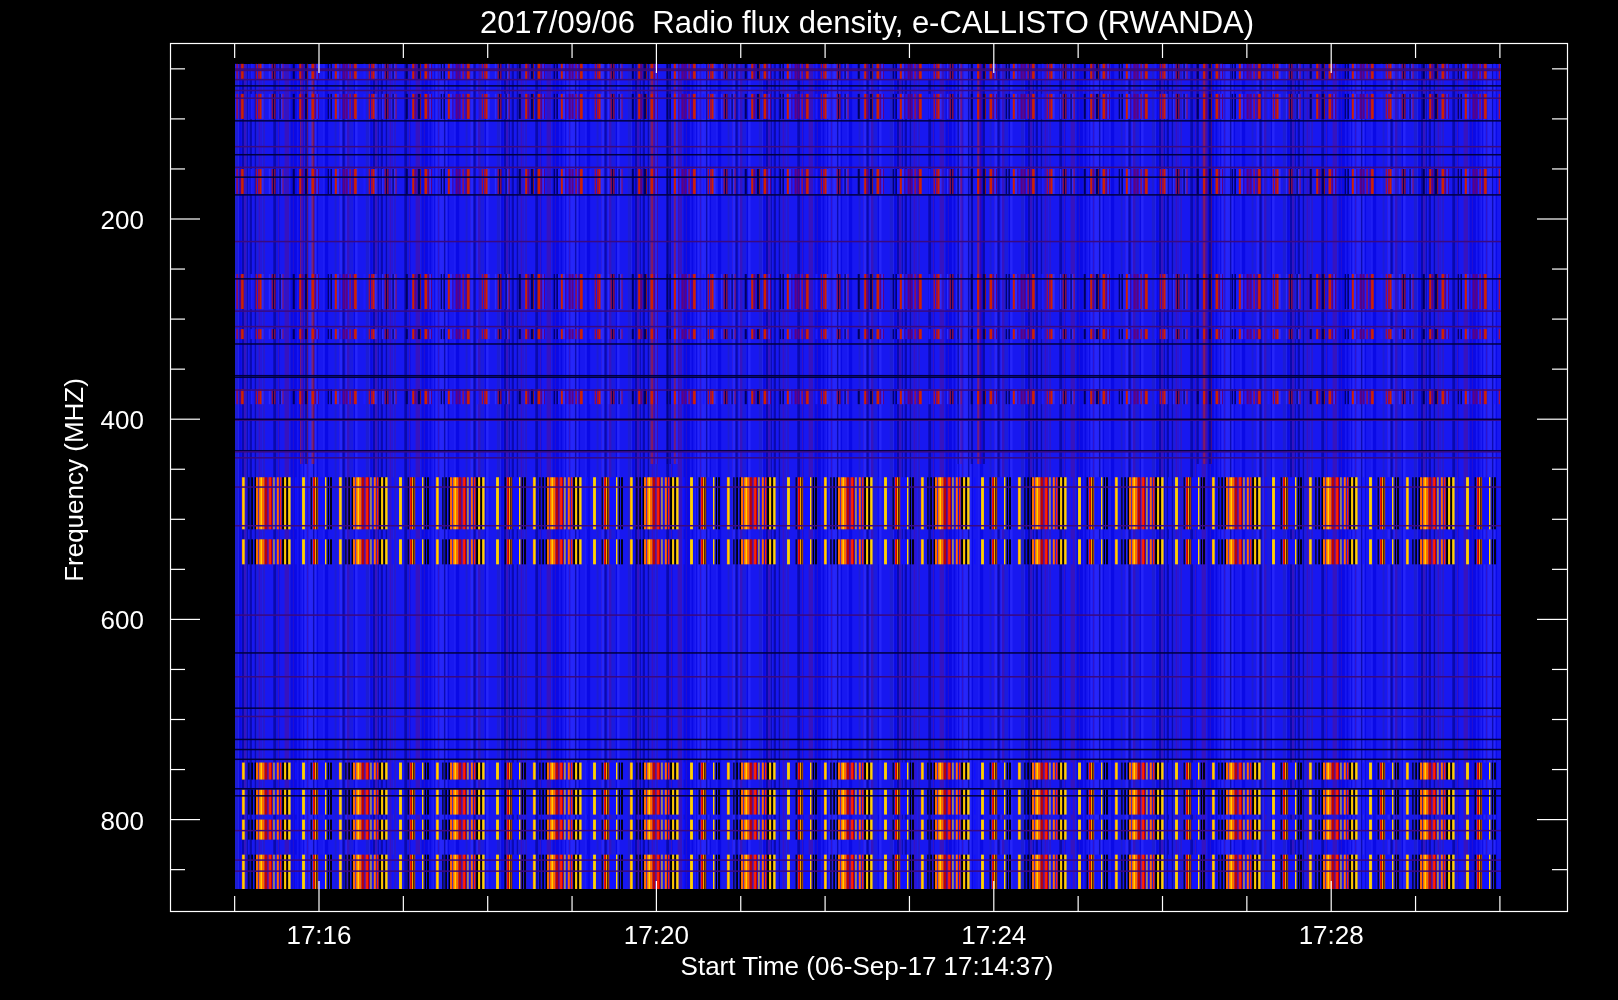 This screenshot has width=1618, height=1000. What do you see at coordinates (656, 935) in the screenshot?
I see `tick-label: 17:20` at bounding box center [656, 935].